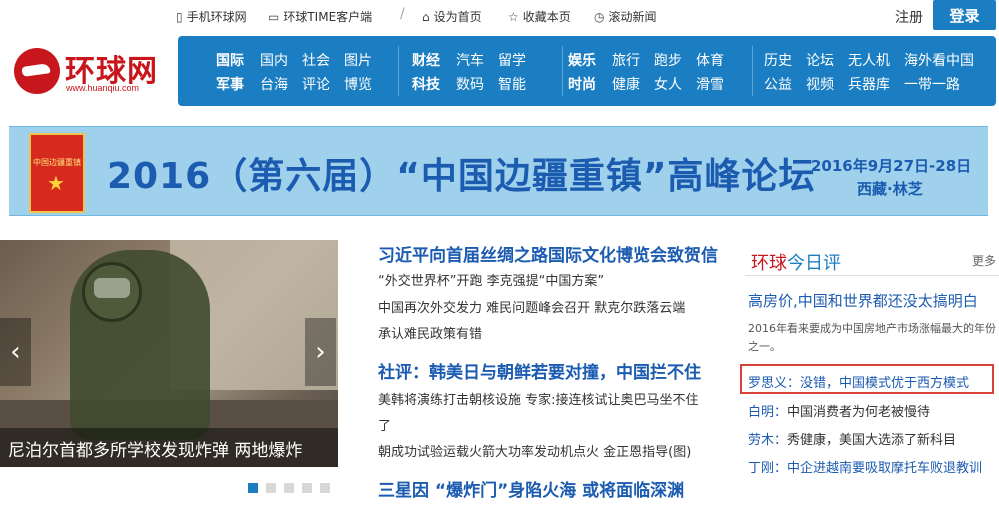  Describe the element at coordinates (531, 488) in the screenshot. I see `headline-link: 三星因 “爆炸门”身陷火海 或将面临深渊` at that location.